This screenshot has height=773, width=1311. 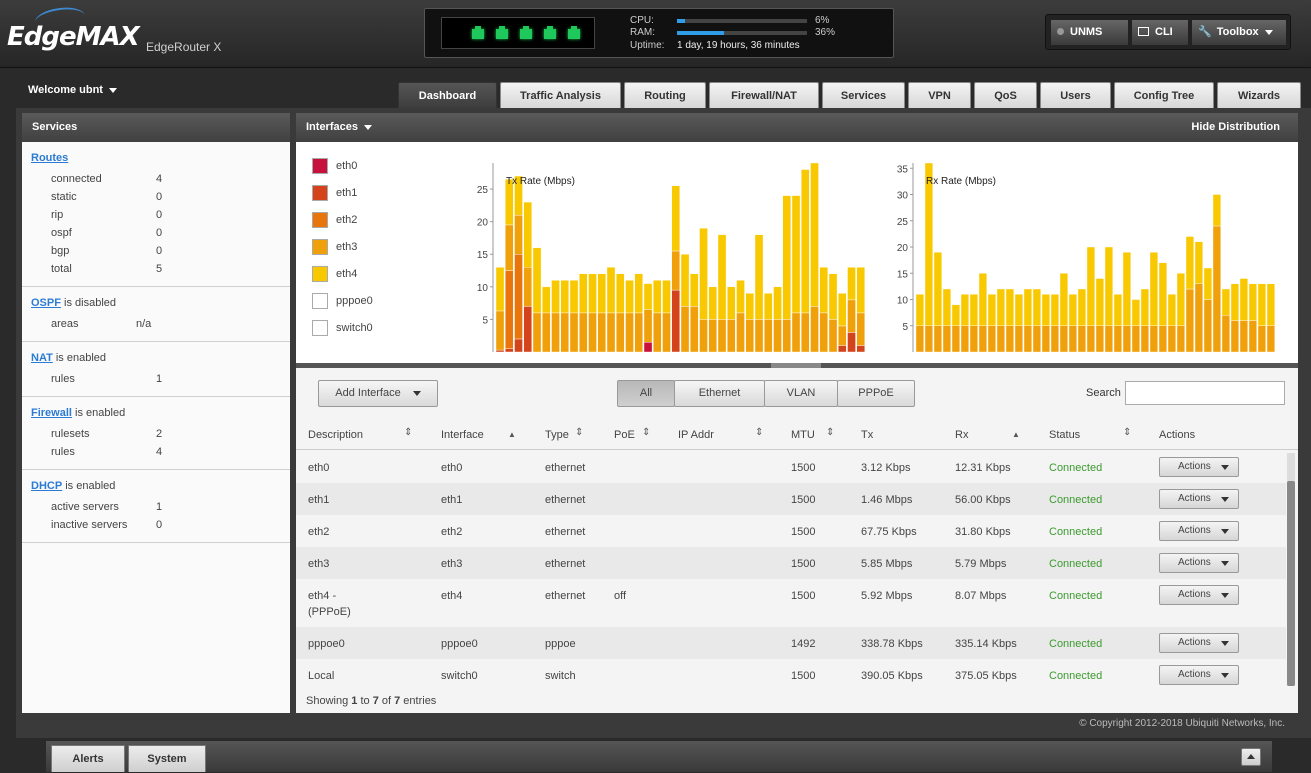 I want to click on port-eth4-icon, so click(x=574, y=32).